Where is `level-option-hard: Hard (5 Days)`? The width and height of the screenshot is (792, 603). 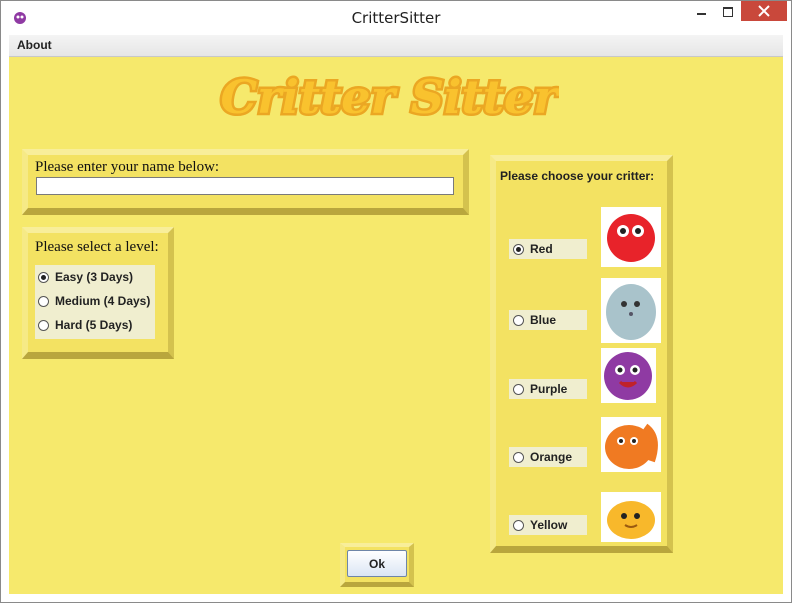 level-option-hard: Hard (5 Days) is located at coordinates (85, 325).